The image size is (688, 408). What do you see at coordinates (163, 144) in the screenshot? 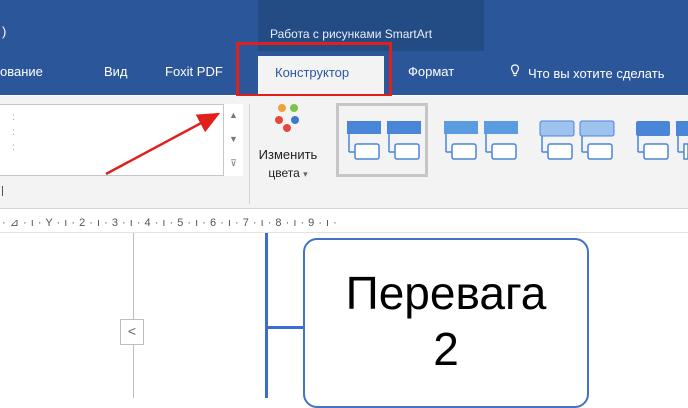
I see `red-arrow-annotation` at bounding box center [163, 144].